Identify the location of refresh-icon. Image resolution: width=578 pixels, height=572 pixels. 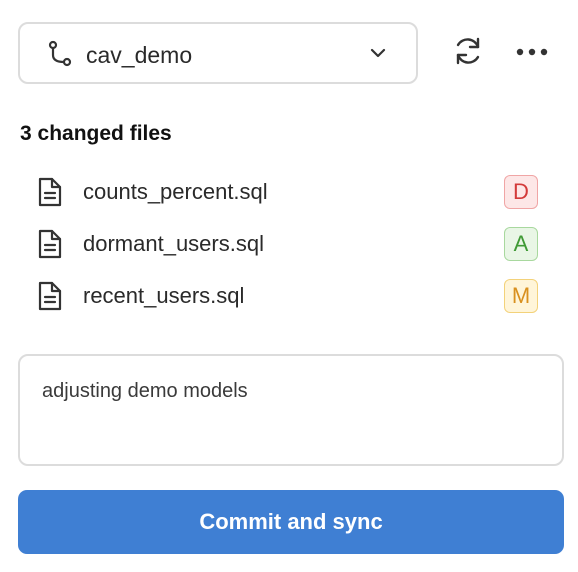
(468, 53).